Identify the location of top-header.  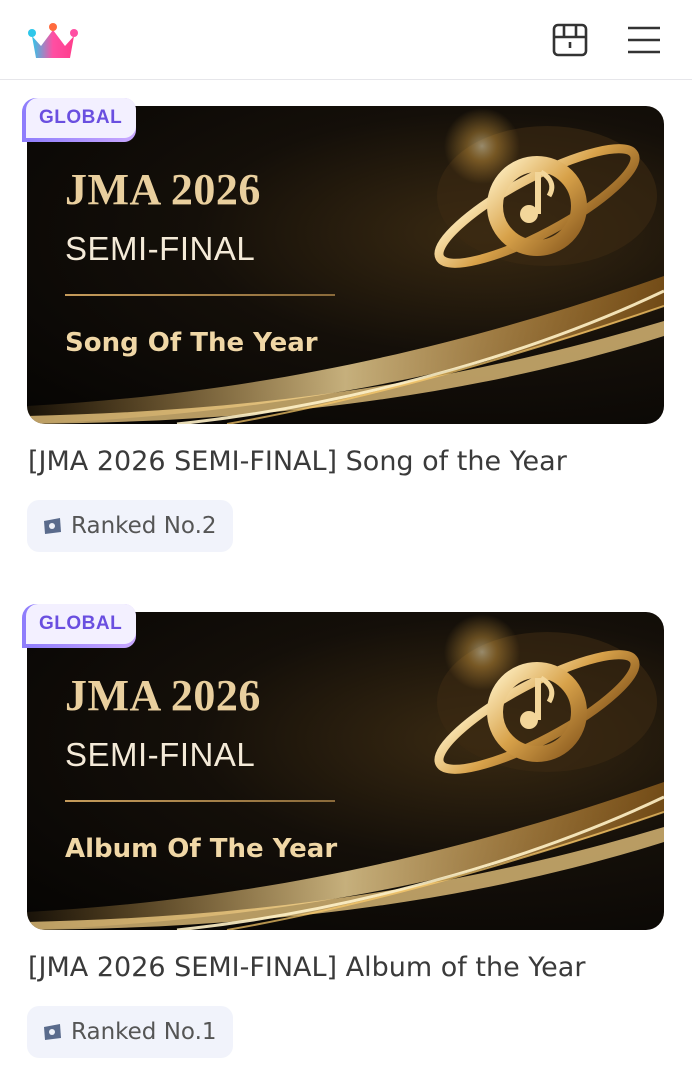
(346, 40).